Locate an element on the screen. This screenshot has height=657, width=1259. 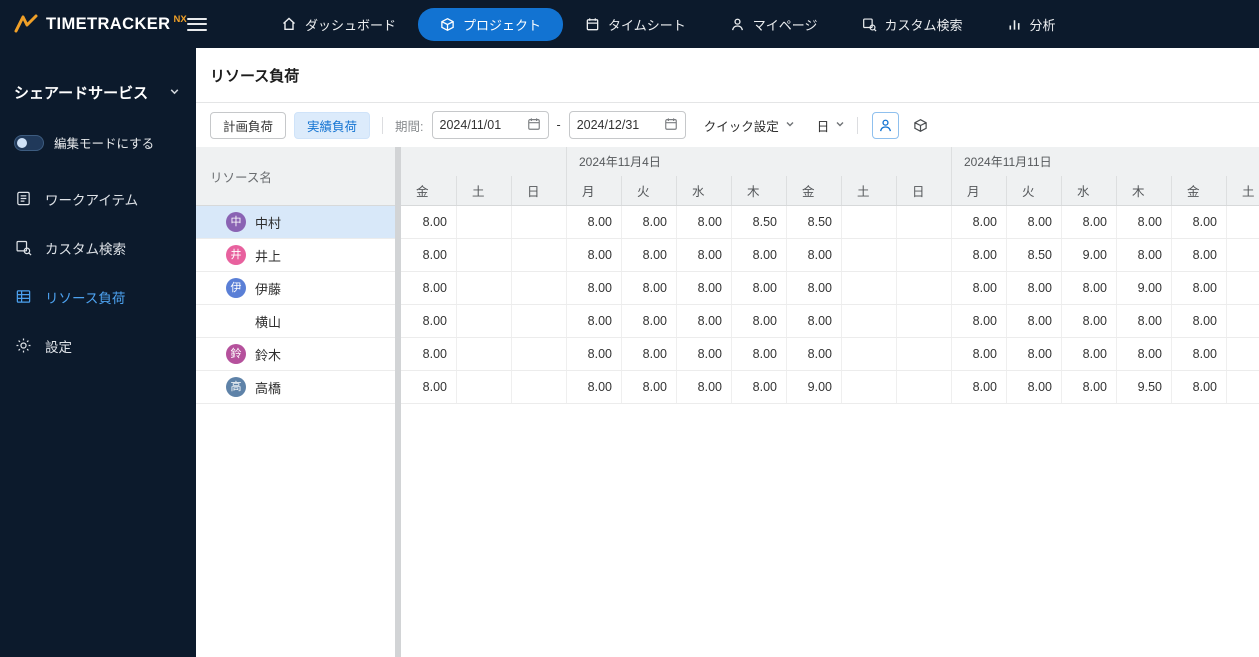
planned-load-button: 計画負荷 is located at coordinates (248, 125).